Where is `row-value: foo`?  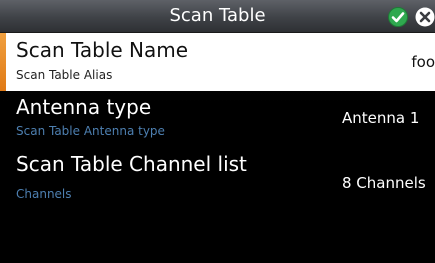 row-value: foo is located at coordinates (423, 62).